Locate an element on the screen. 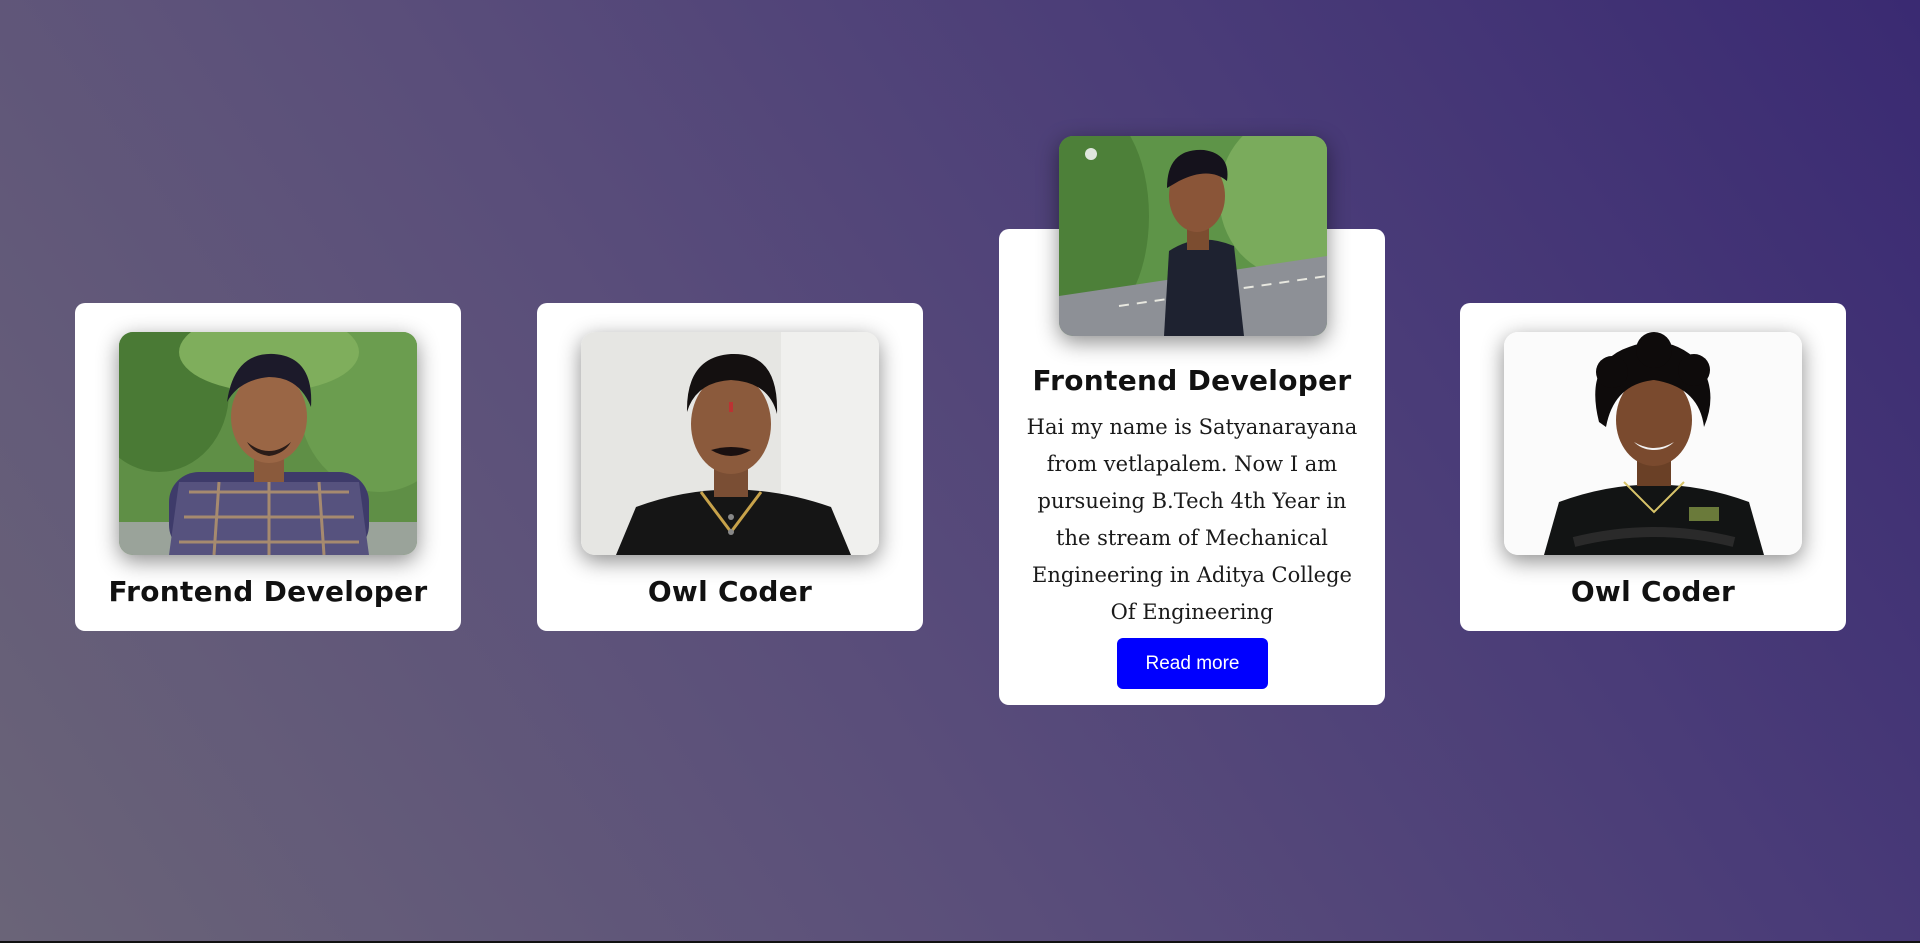 This screenshot has height=943, width=1920. profile-card-2: Owl Coder is located at coordinates (730, 467).